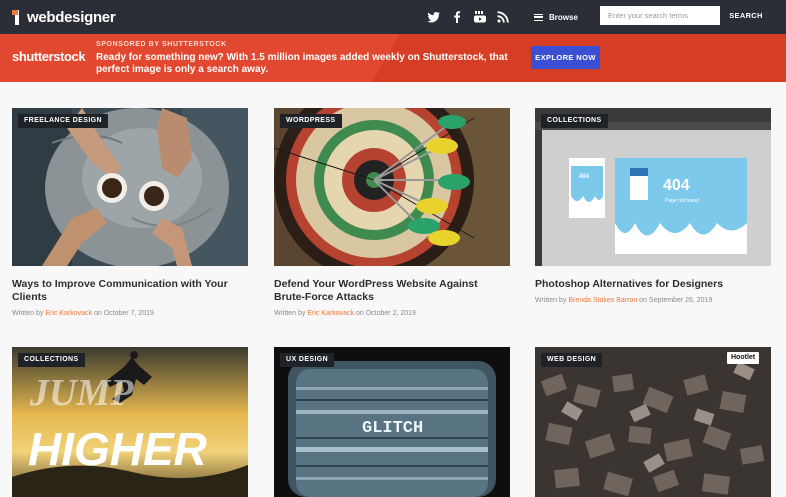 The height and width of the screenshot is (497, 786). What do you see at coordinates (653, 284) in the screenshot?
I see `article-title: Photoshop Alternatives for Designers` at bounding box center [653, 284].